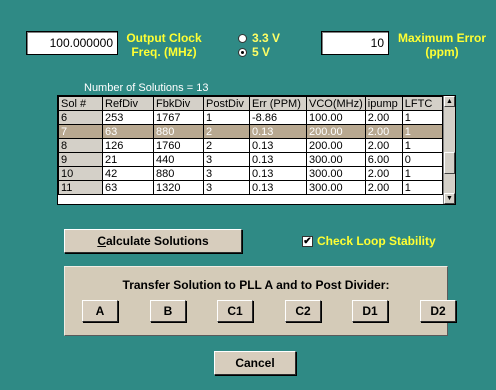 Image resolution: width=496 pixels, height=390 pixels. What do you see at coordinates (336, 103) in the screenshot?
I see `column-header: VCO(MHz)` at bounding box center [336, 103].